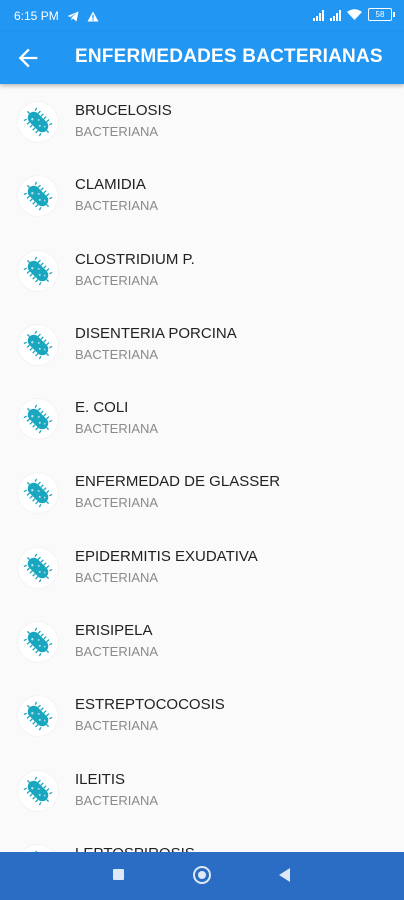 Image resolution: width=404 pixels, height=900 pixels. What do you see at coordinates (166, 556) in the screenshot?
I see `item-title: EPIDERMITIS EXUDATIVA` at bounding box center [166, 556].